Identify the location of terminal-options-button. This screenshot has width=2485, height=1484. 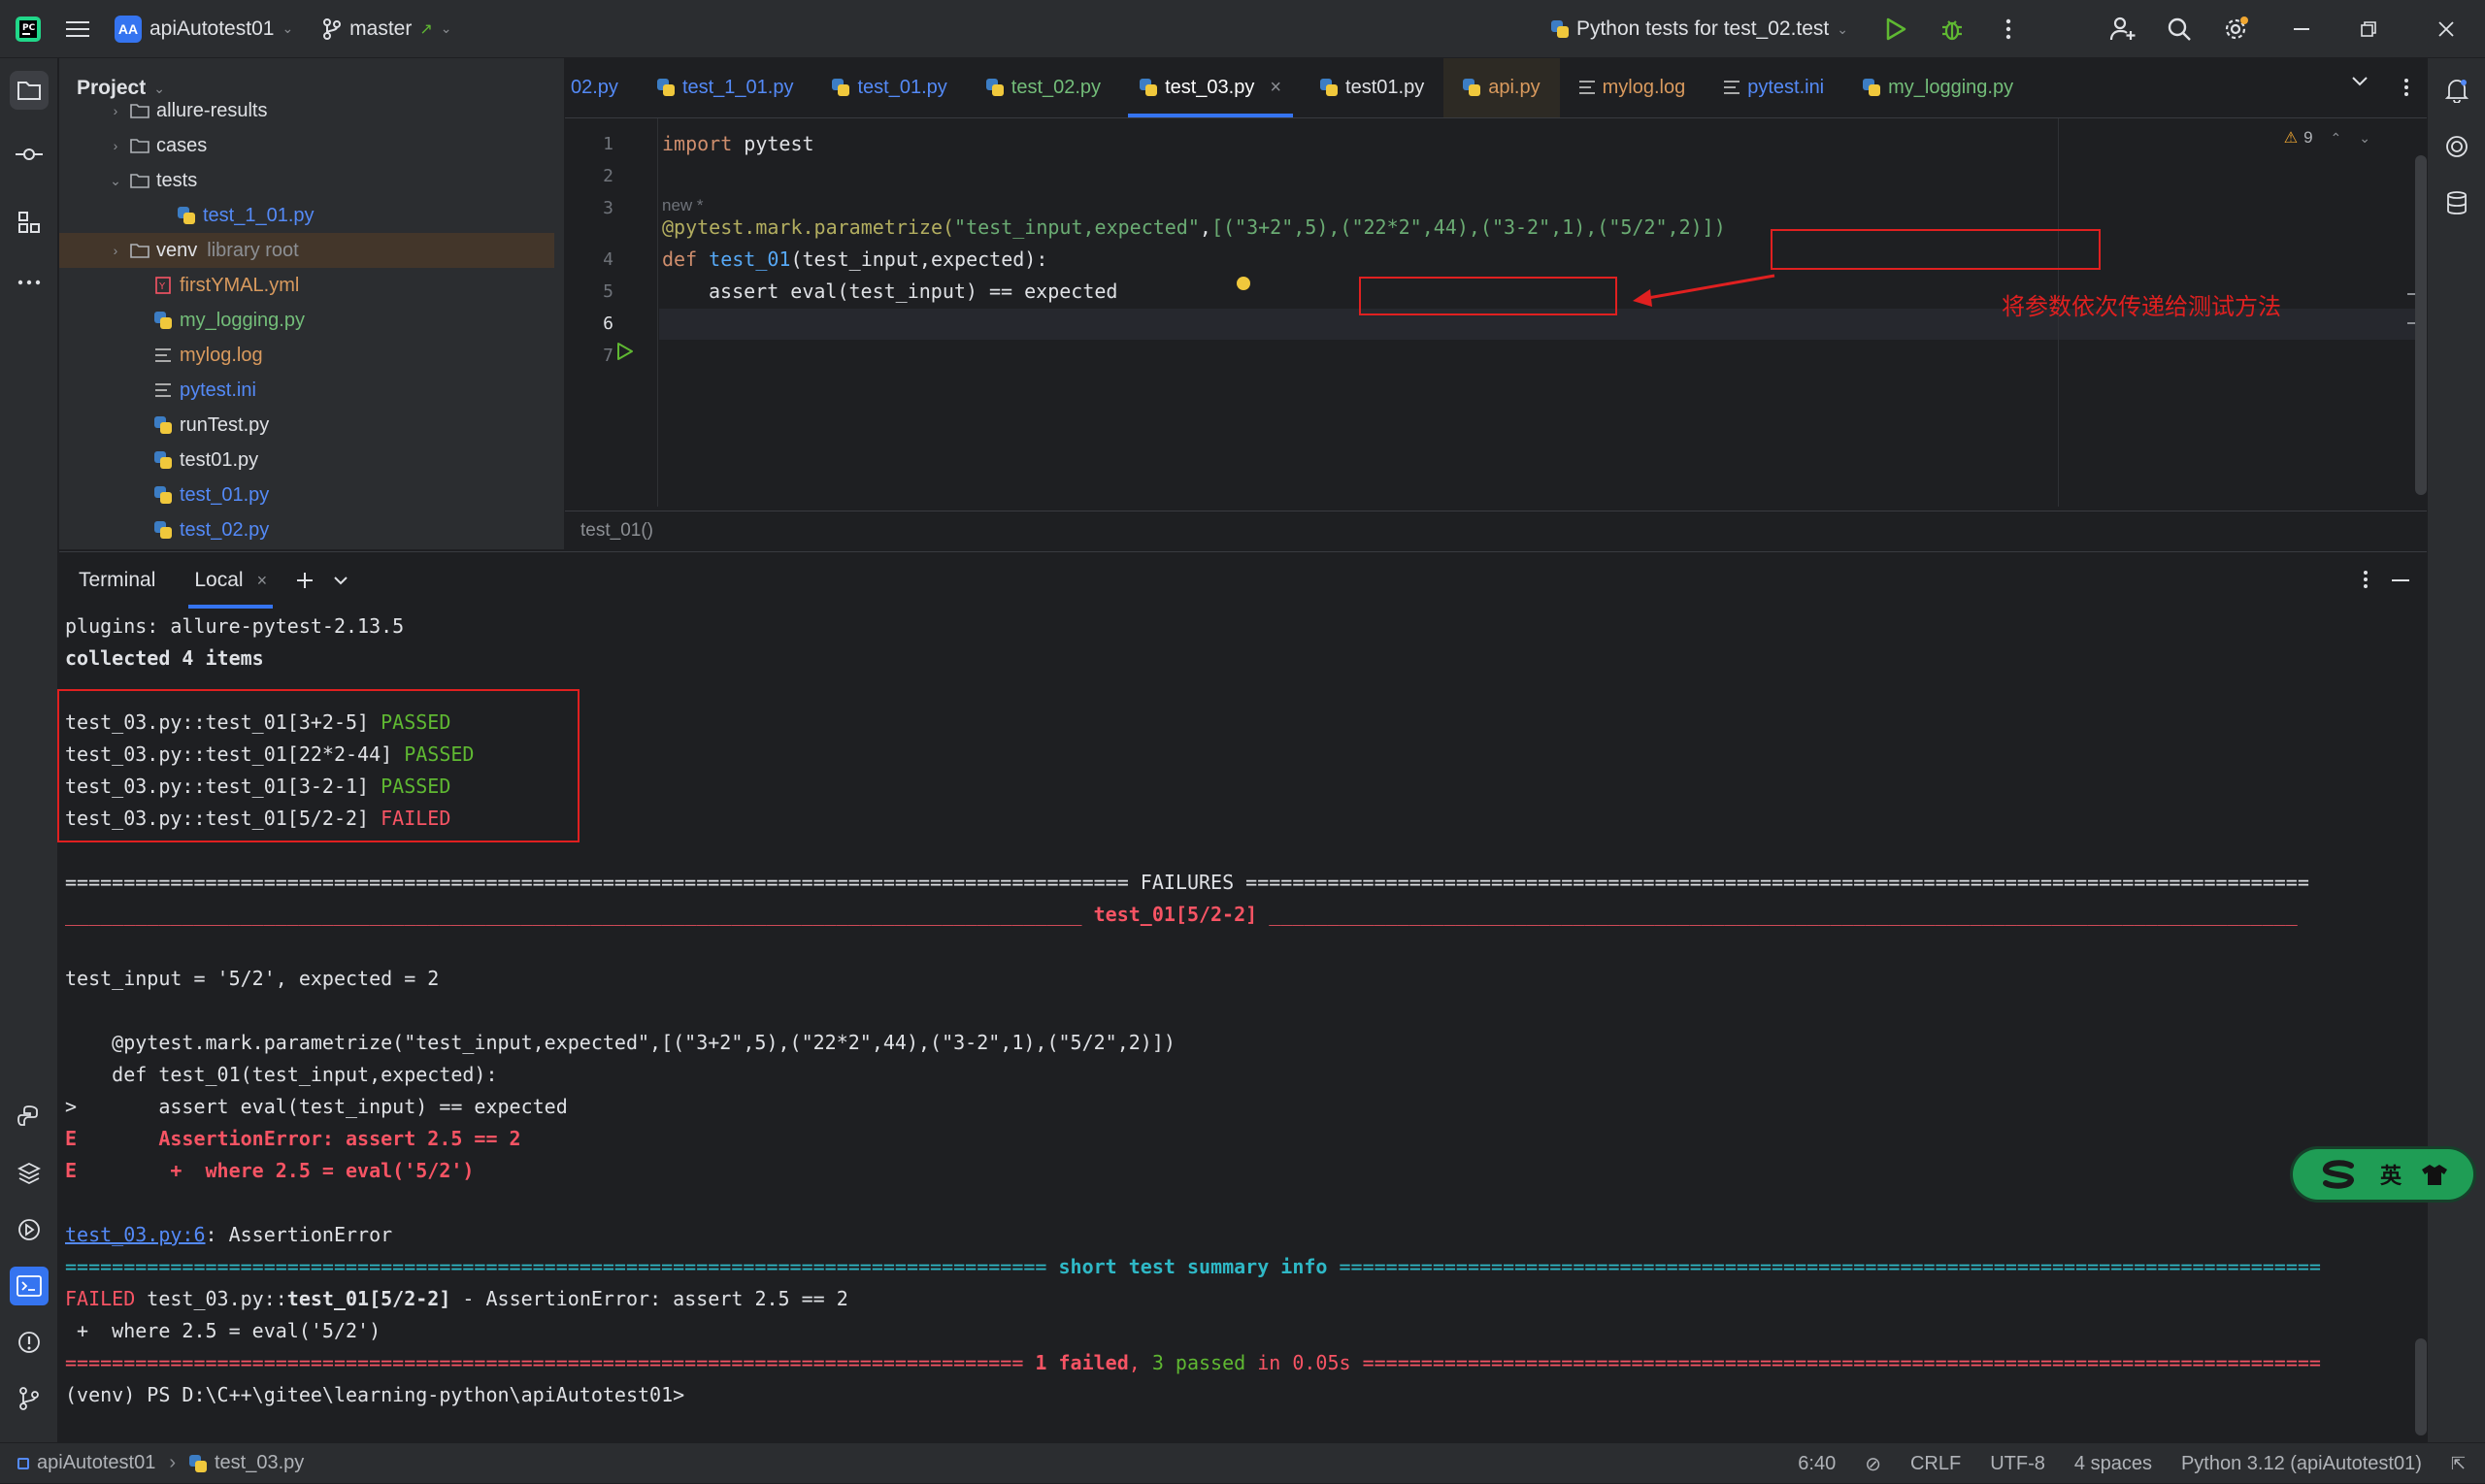
(2366, 579).